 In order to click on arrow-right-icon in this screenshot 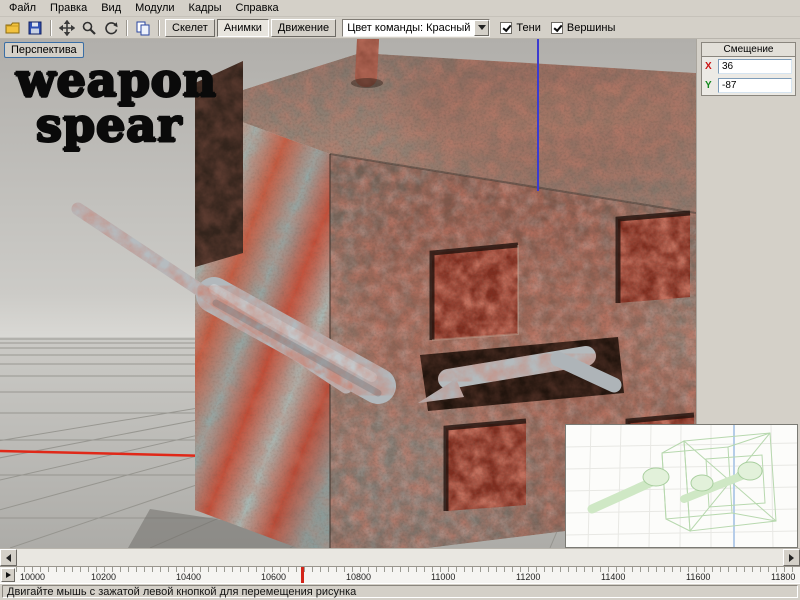, I will do `click(791, 557)`.